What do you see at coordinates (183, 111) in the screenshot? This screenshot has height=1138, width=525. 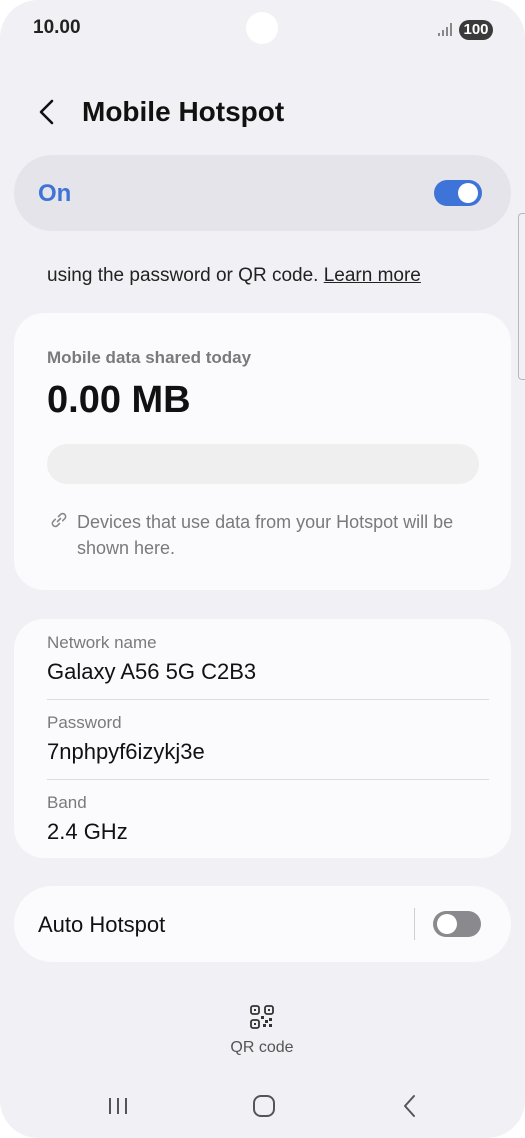 I see `page-title: Mobile Hotspot` at bounding box center [183, 111].